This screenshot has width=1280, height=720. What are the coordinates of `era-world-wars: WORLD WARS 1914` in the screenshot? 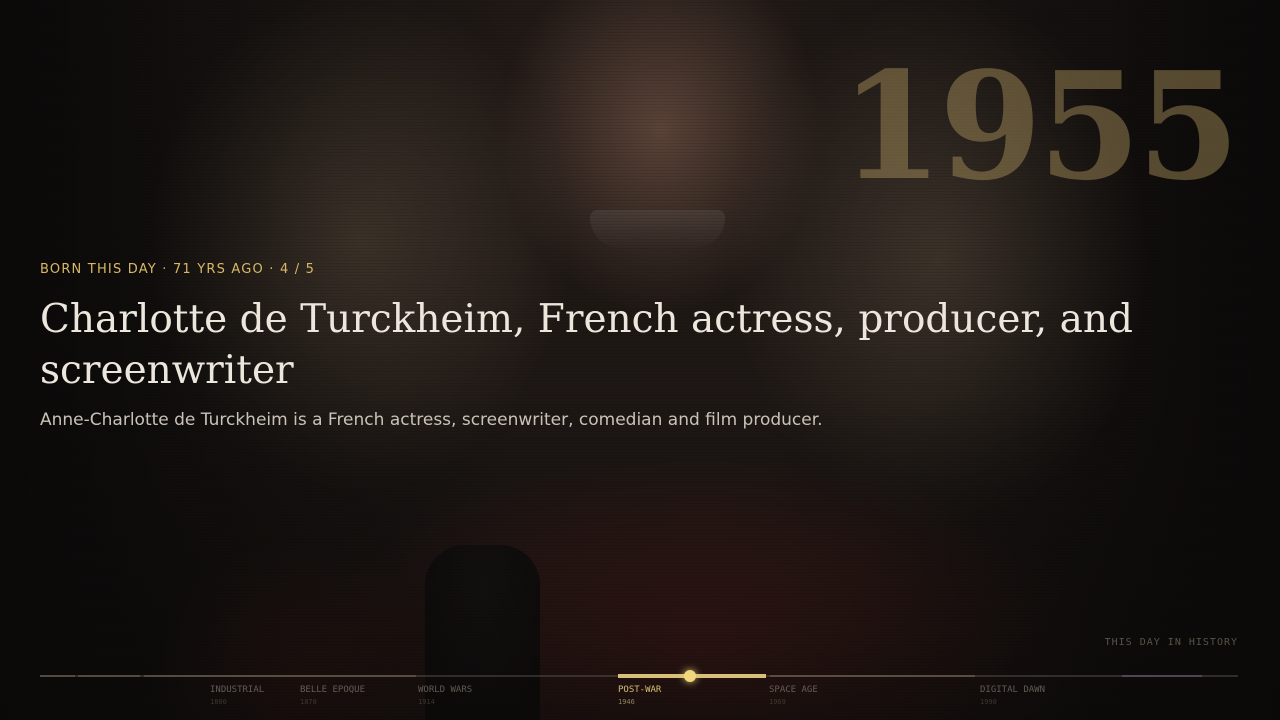 It's located at (445, 695).